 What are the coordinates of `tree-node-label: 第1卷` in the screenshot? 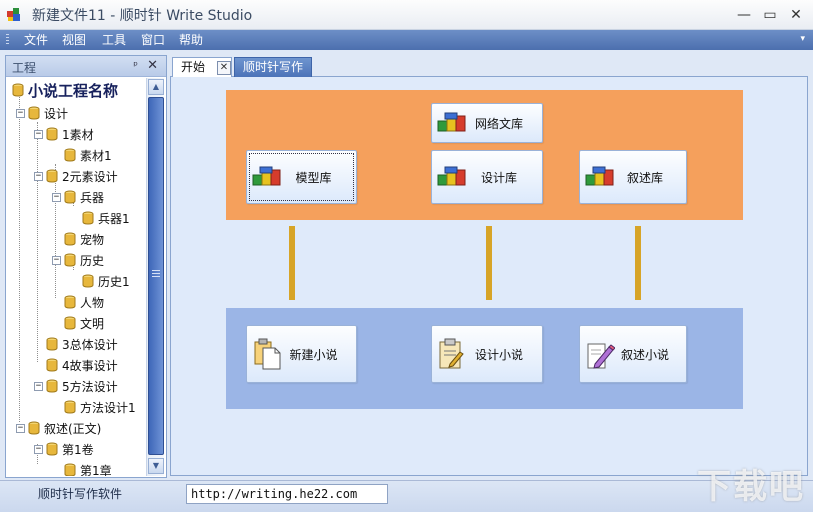 It's located at (78, 449).